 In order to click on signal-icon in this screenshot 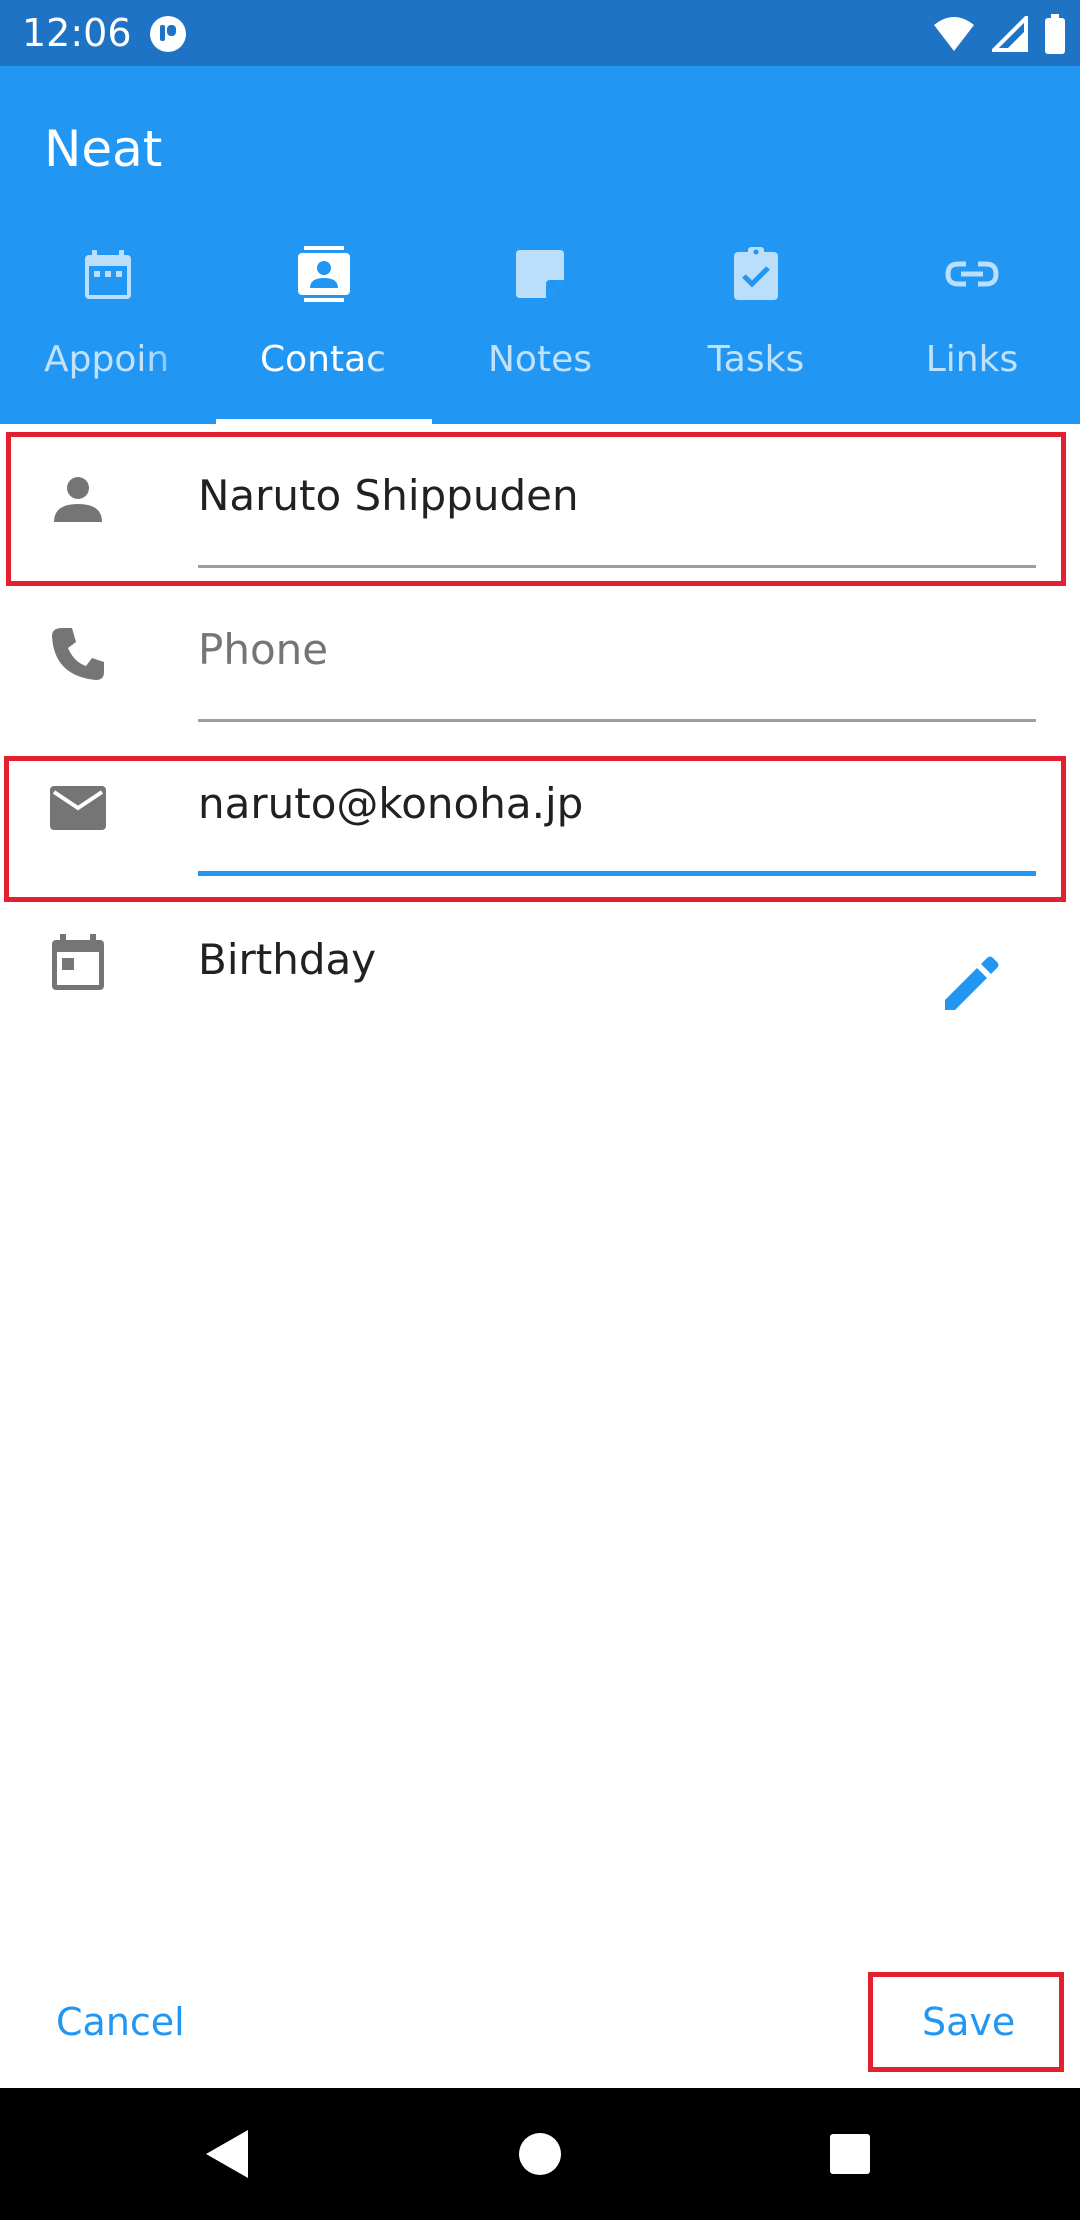, I will do `click(1010, 34)`.